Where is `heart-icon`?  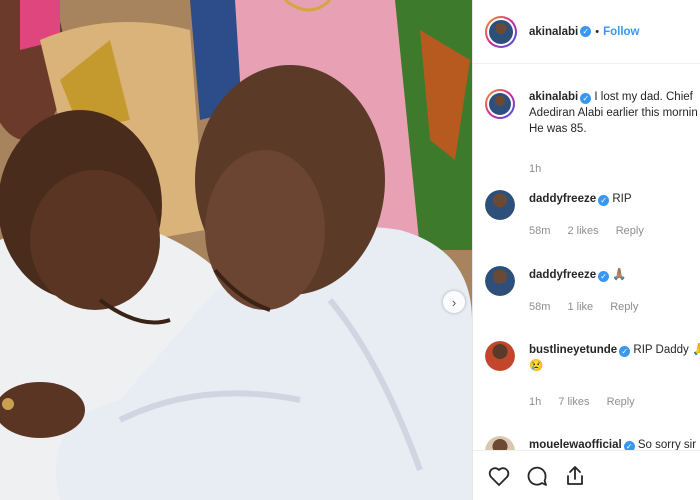
heart-icon is located at coordinates (499, 476).